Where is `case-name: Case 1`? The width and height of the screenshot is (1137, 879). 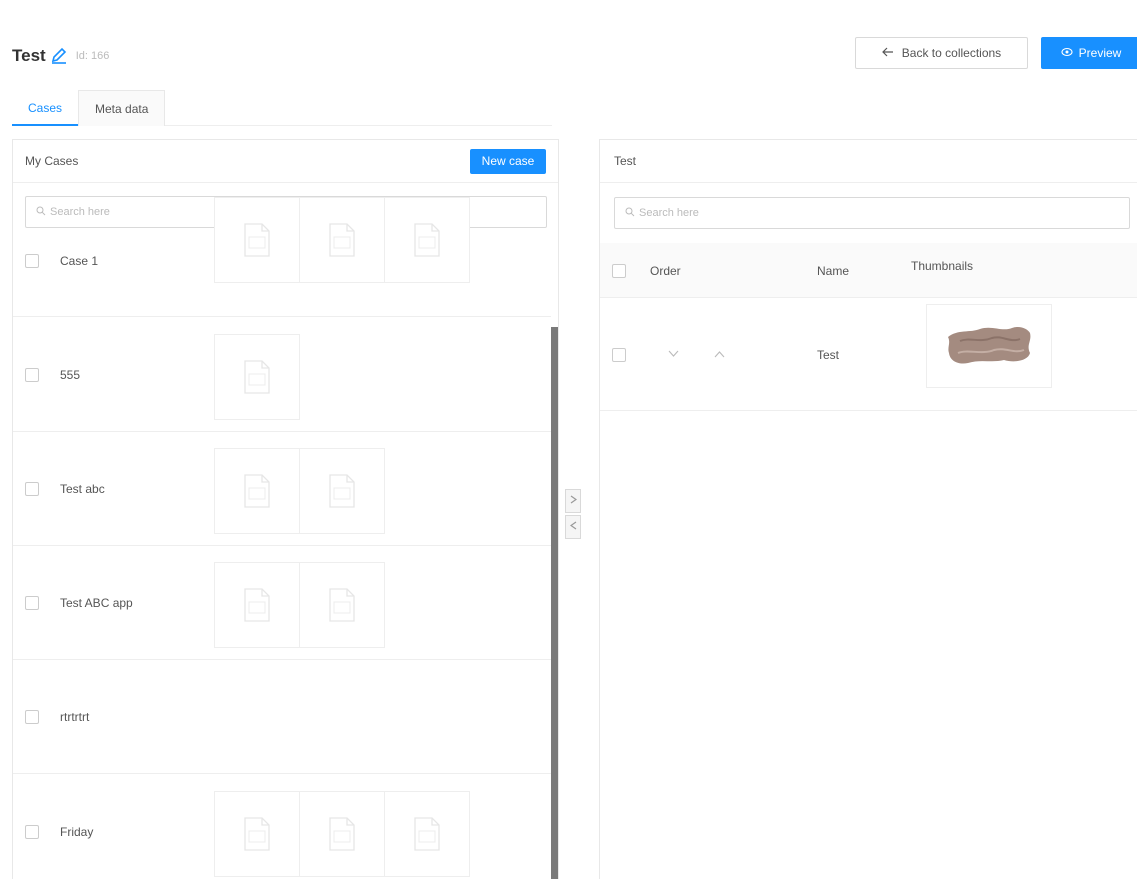 case-name: Case 1 is located at coordinates (79, 261).